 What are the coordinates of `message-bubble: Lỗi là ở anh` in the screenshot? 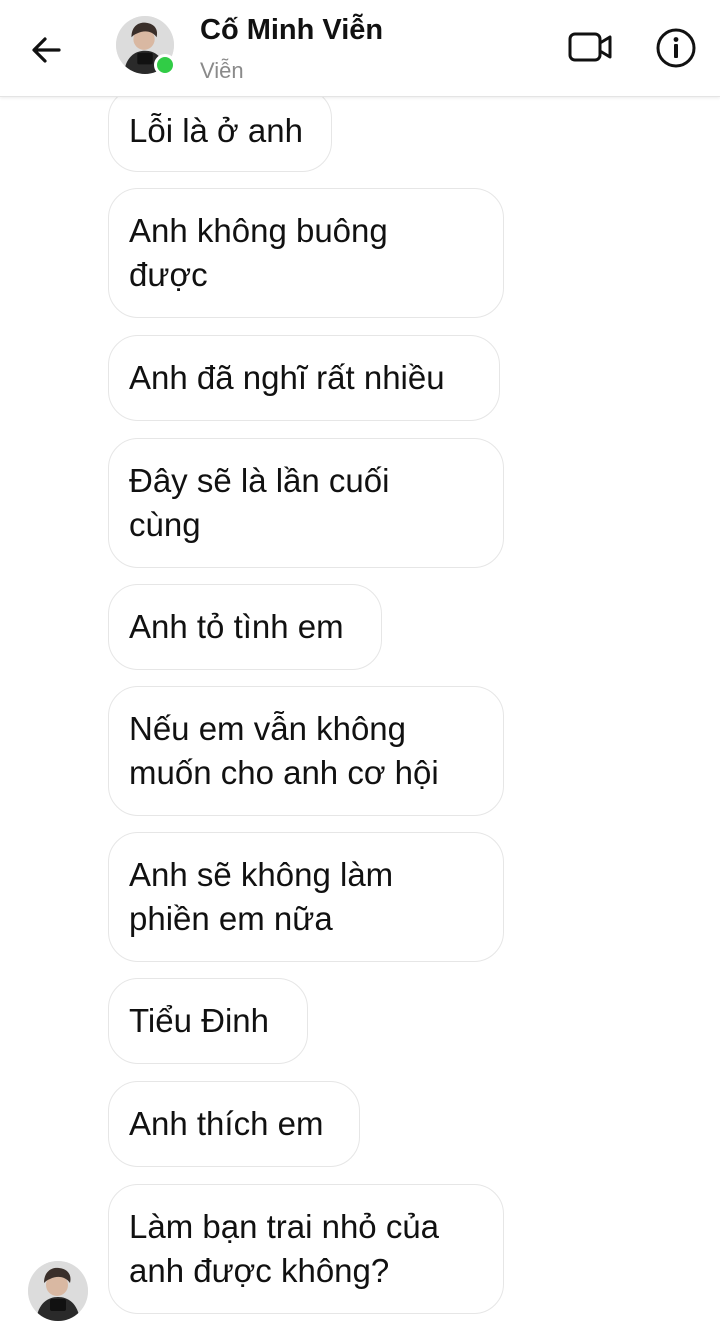 It's located at (220, 130).